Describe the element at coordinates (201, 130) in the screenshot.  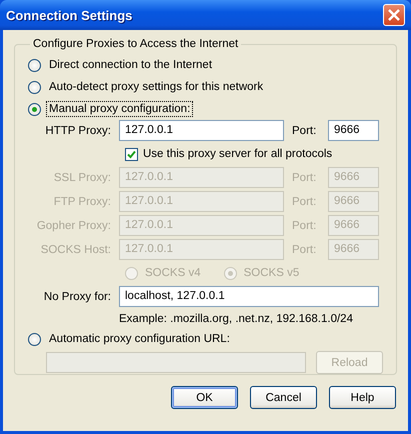
I see `input-field: 127.0.0.1` at that location.